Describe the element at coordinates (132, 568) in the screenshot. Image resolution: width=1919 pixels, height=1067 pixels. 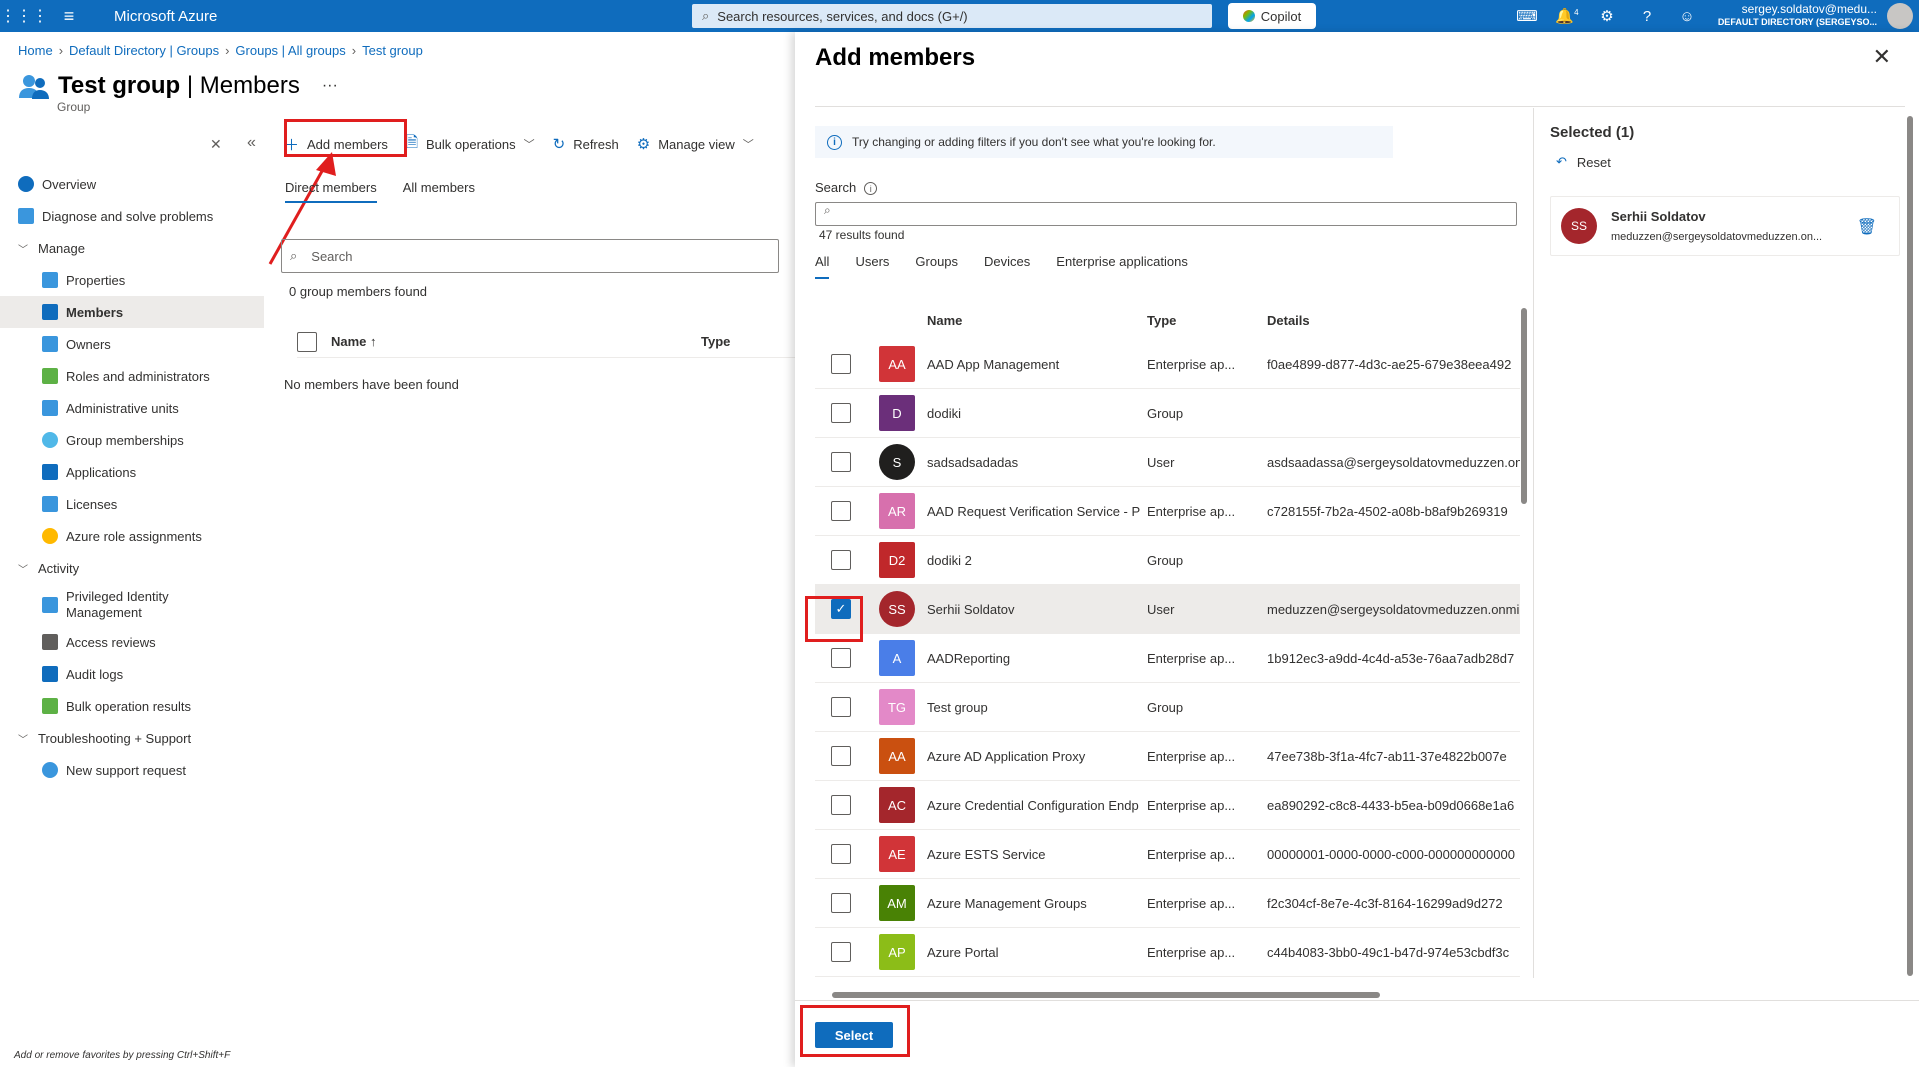
I see `nav-group-activity: ﹀ Activity` at that location.